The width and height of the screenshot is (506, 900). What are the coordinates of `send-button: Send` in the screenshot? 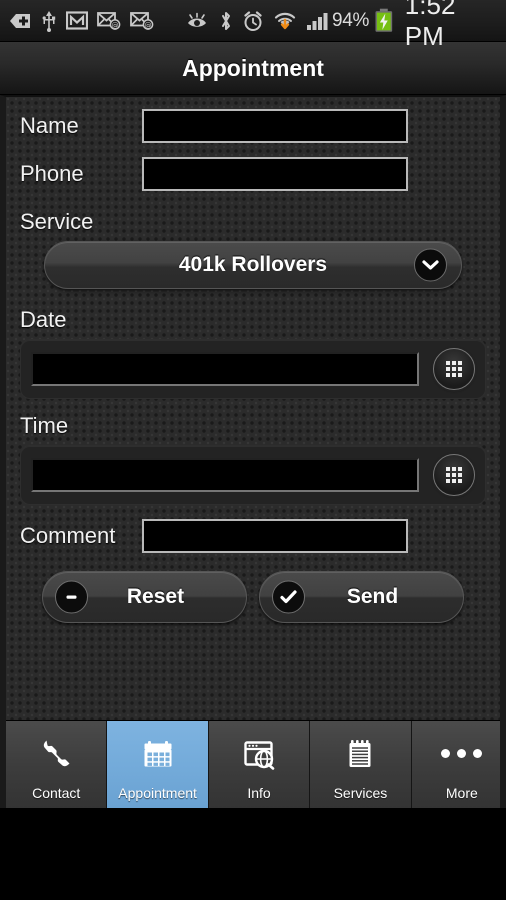 It's located at (361, 597).